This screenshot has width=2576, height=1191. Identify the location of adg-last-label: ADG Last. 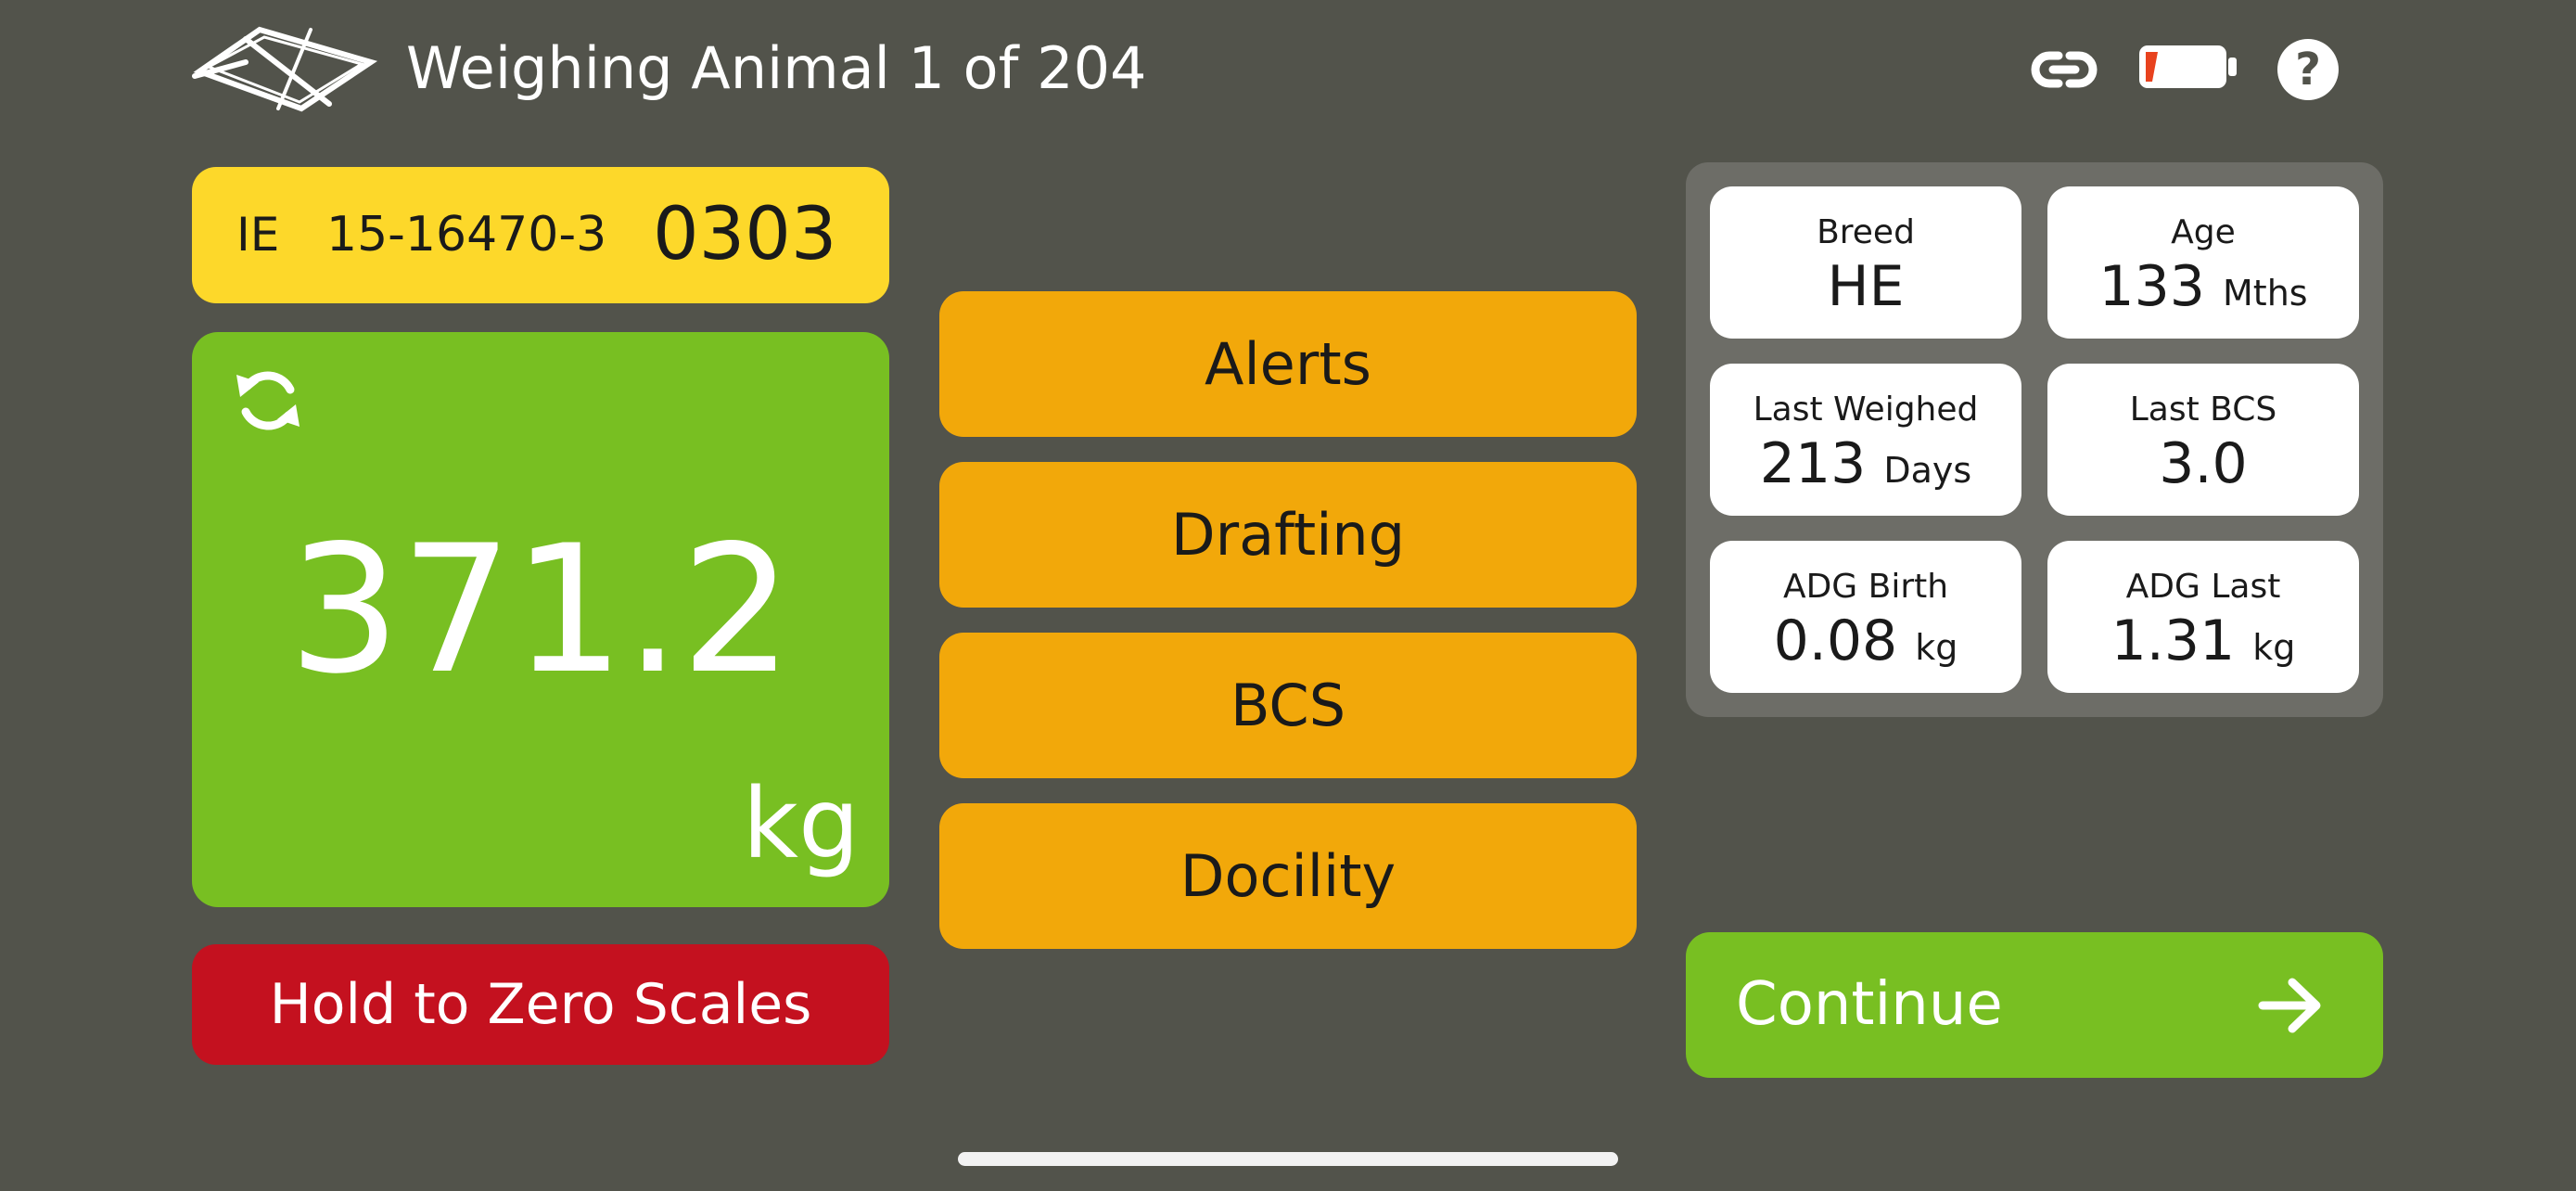
(2203, 587).